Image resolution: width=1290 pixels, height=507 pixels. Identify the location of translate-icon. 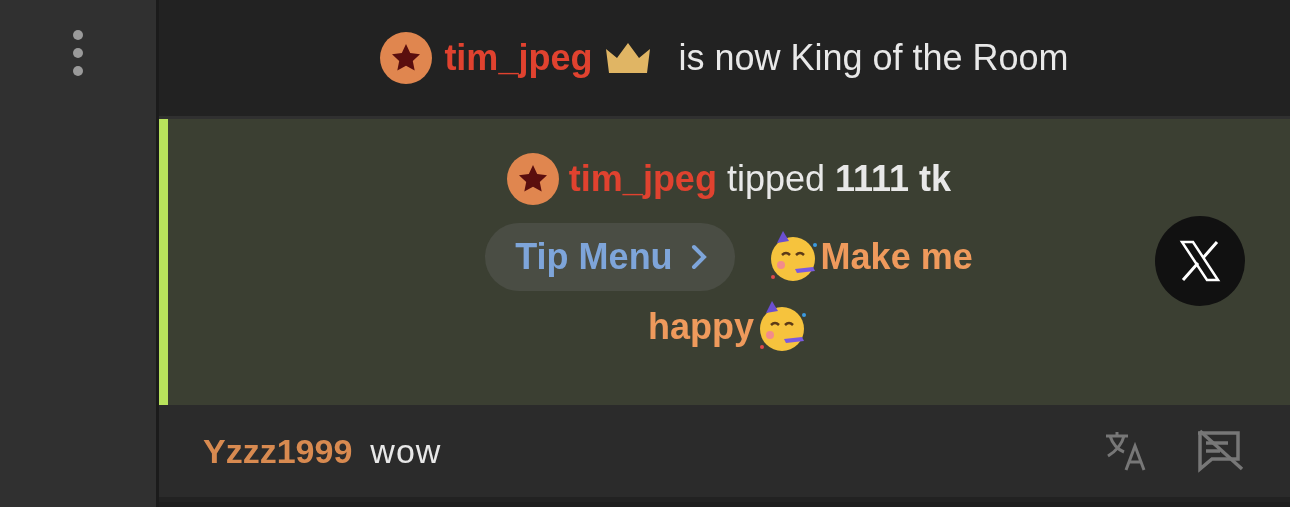
(1126, 451).